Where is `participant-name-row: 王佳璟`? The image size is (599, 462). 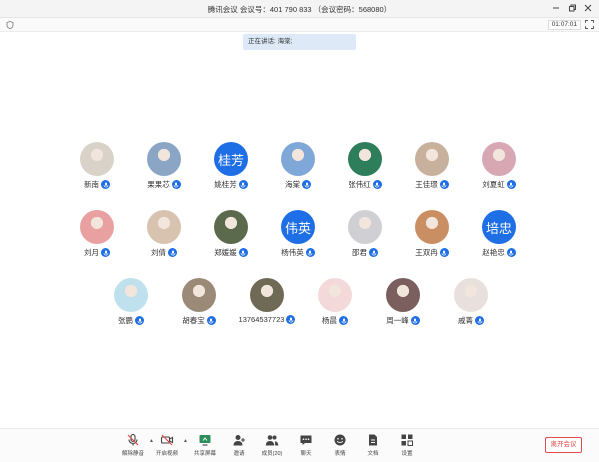
participant-name-row: 王佳璟 is located at coordinates (432, 184).